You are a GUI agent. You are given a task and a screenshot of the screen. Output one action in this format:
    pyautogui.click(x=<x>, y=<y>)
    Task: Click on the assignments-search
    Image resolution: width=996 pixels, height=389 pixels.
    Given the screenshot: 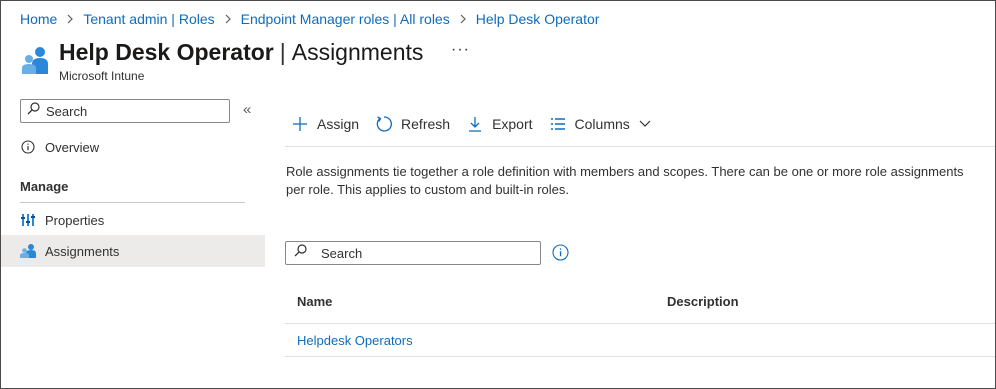 What is the action you would take?
    pyautogui.click(x=413, y=253)
    